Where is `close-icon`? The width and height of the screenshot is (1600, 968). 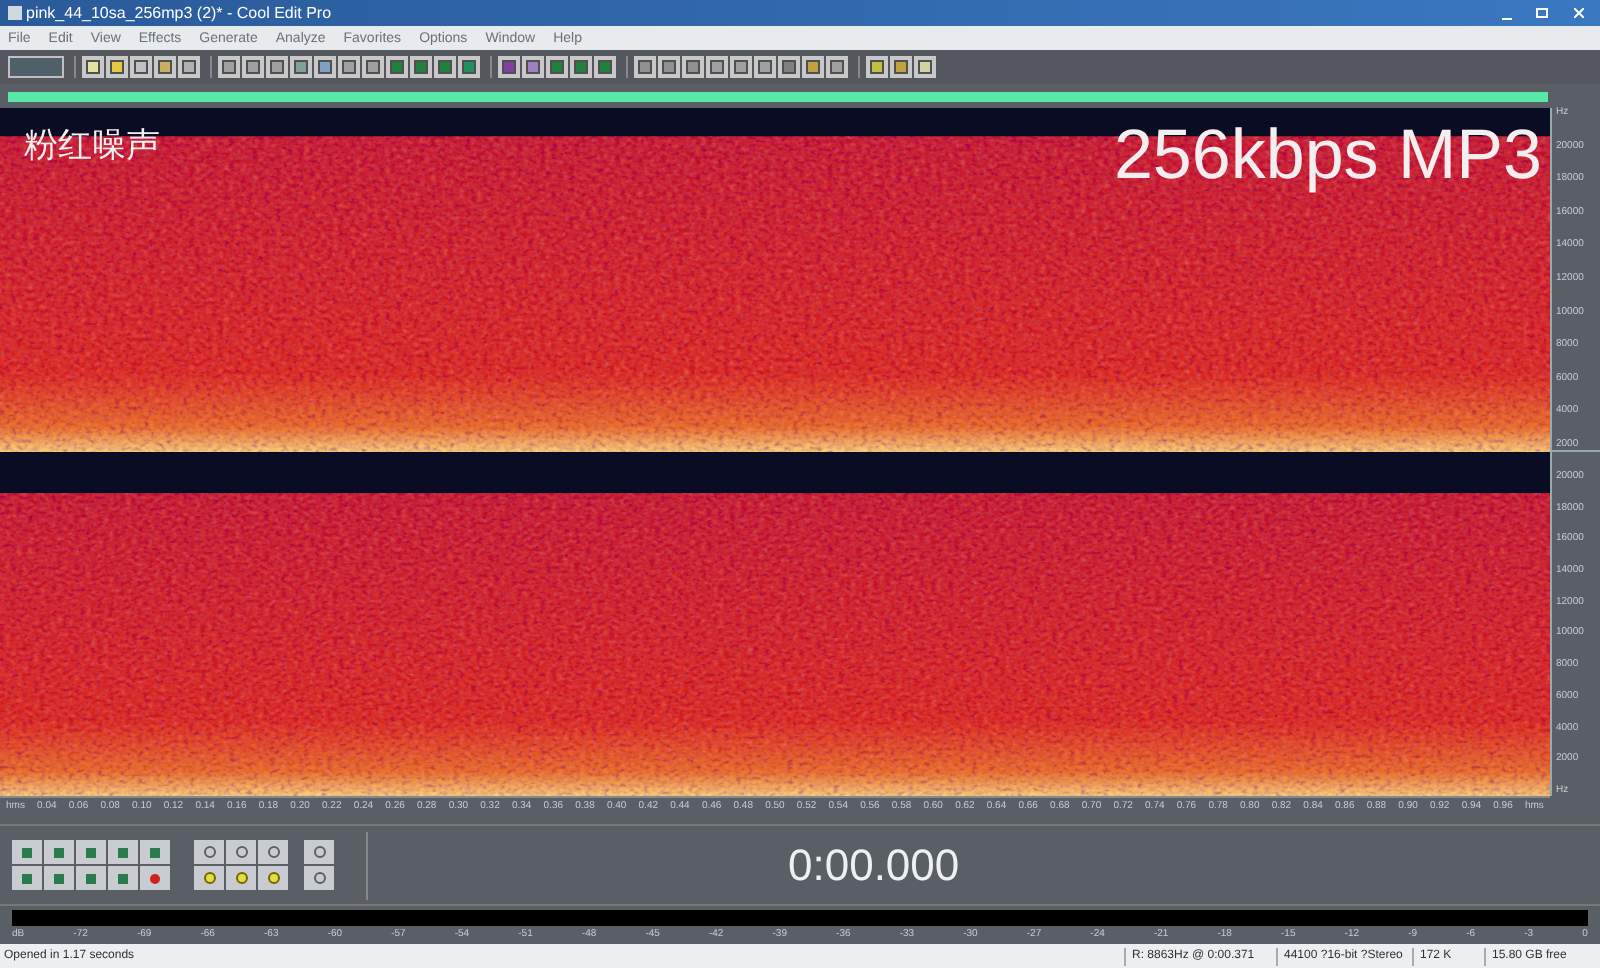
close-icon is located at coordinates (1578, 13).